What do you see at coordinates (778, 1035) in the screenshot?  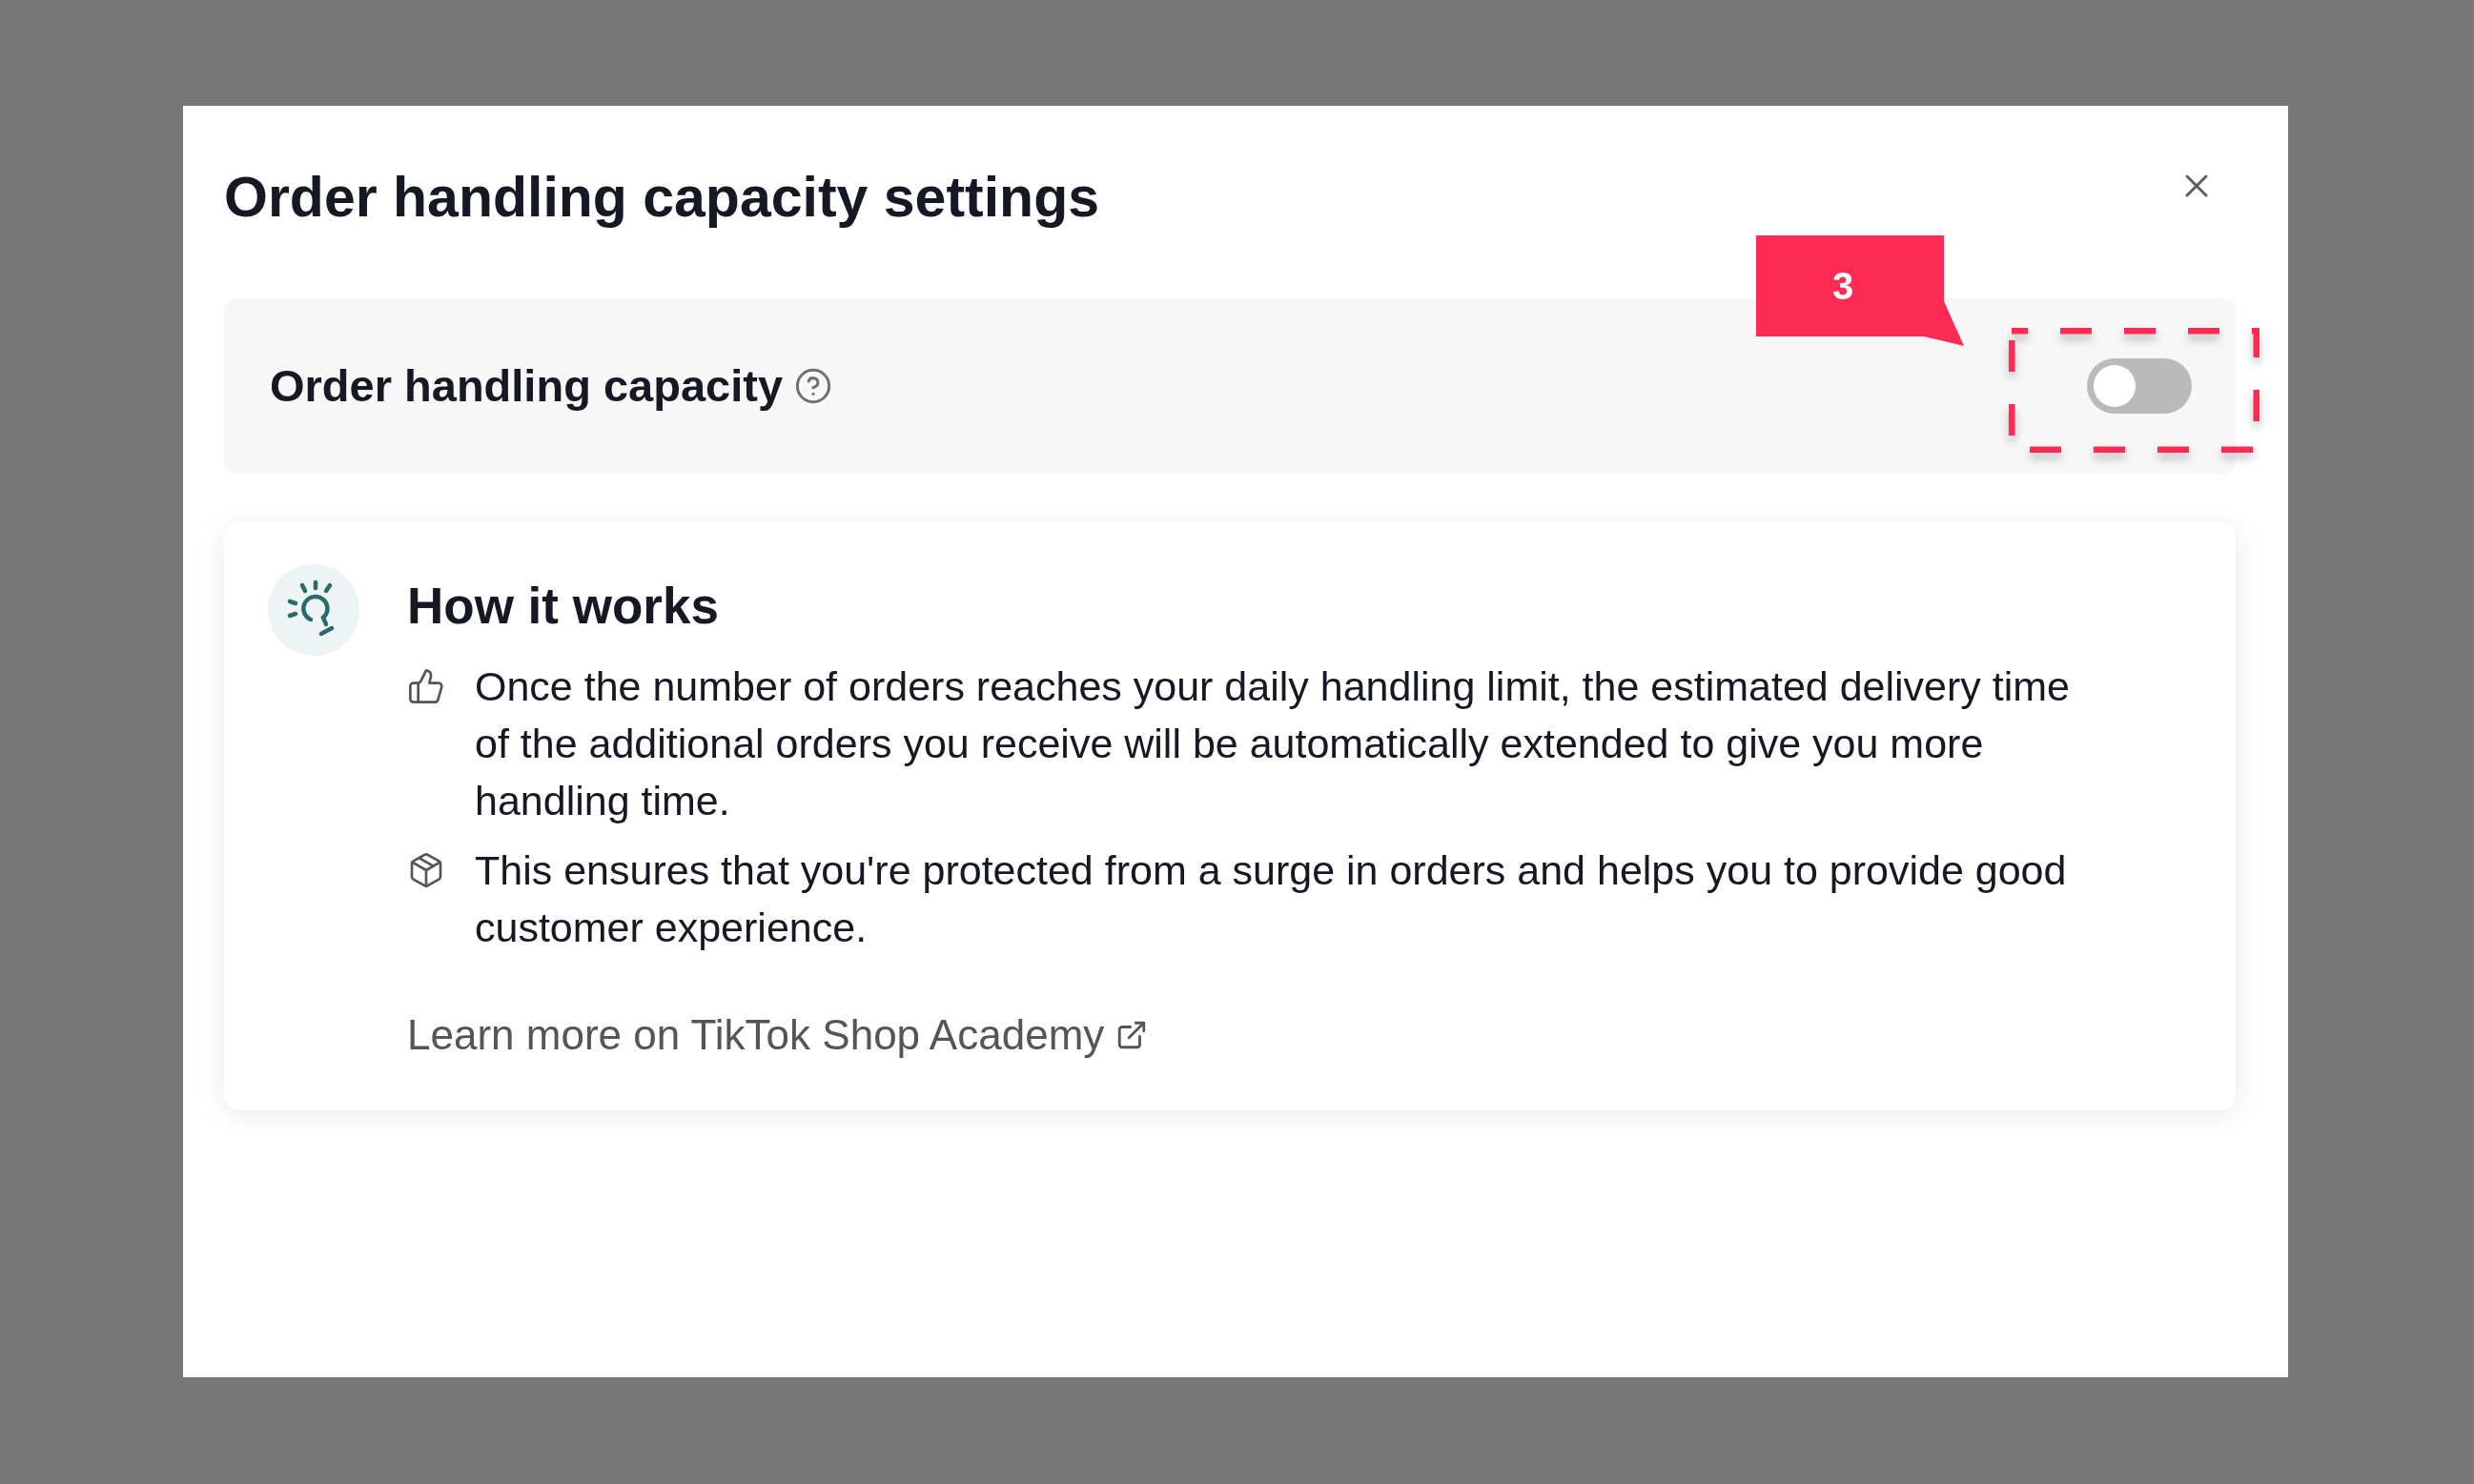 I see `academy-link: Learn more on TikTok Shop Academy` at bounding box center [778, 1035].